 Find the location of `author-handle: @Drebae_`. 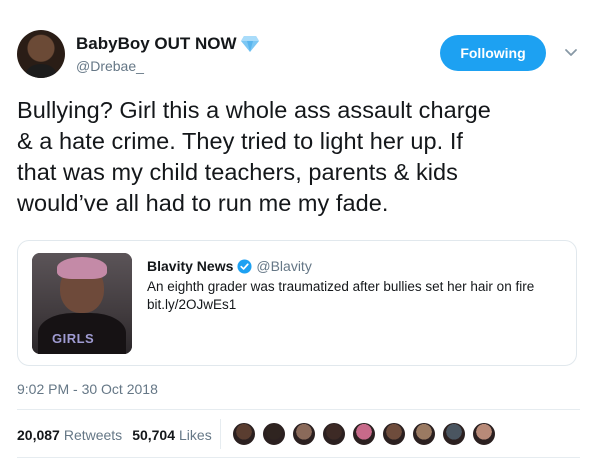

author-handle: @Drebae_ is located at coordinates (110, 66).